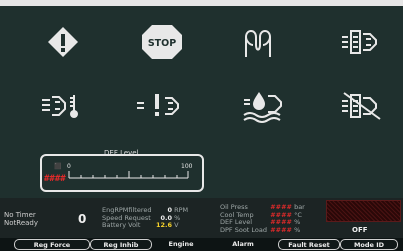 Image resolution: width=403 pixels, height=251 pixels. Describe the element at coordinates (258, 42) in the screenshot. I see `glow-plug-icon` at that location.